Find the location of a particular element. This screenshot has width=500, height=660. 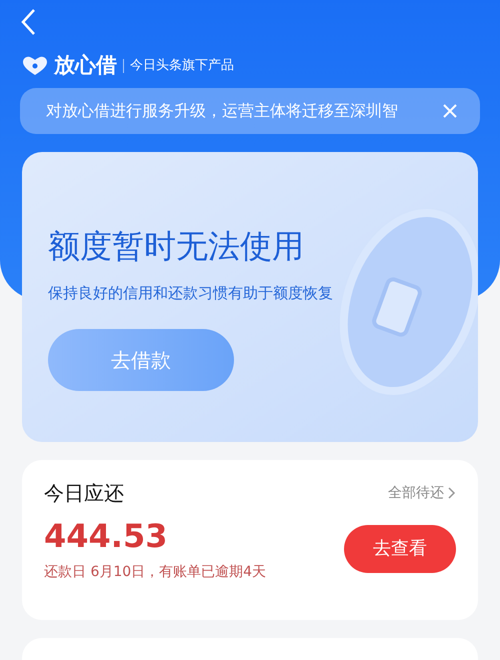

back-icon is located at coordinates (28, 22).